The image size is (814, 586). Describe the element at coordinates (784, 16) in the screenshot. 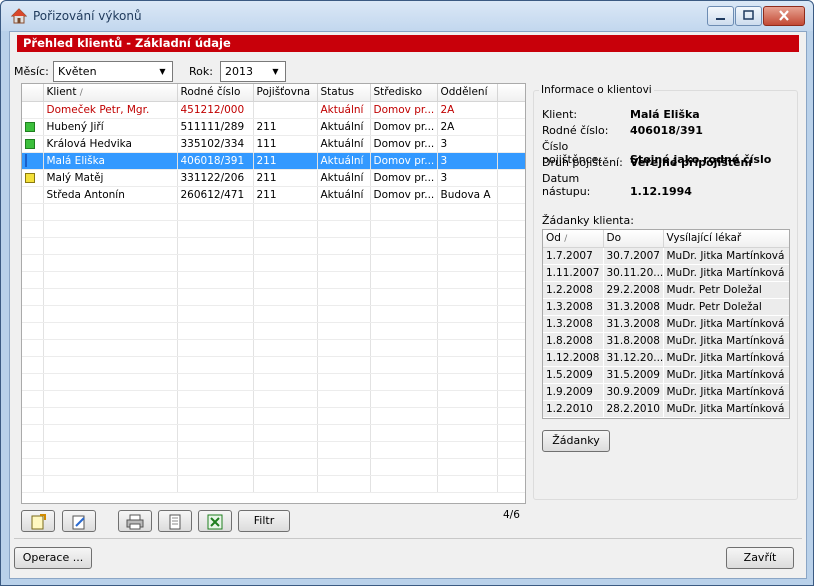

I see `close-window-button` at that location.